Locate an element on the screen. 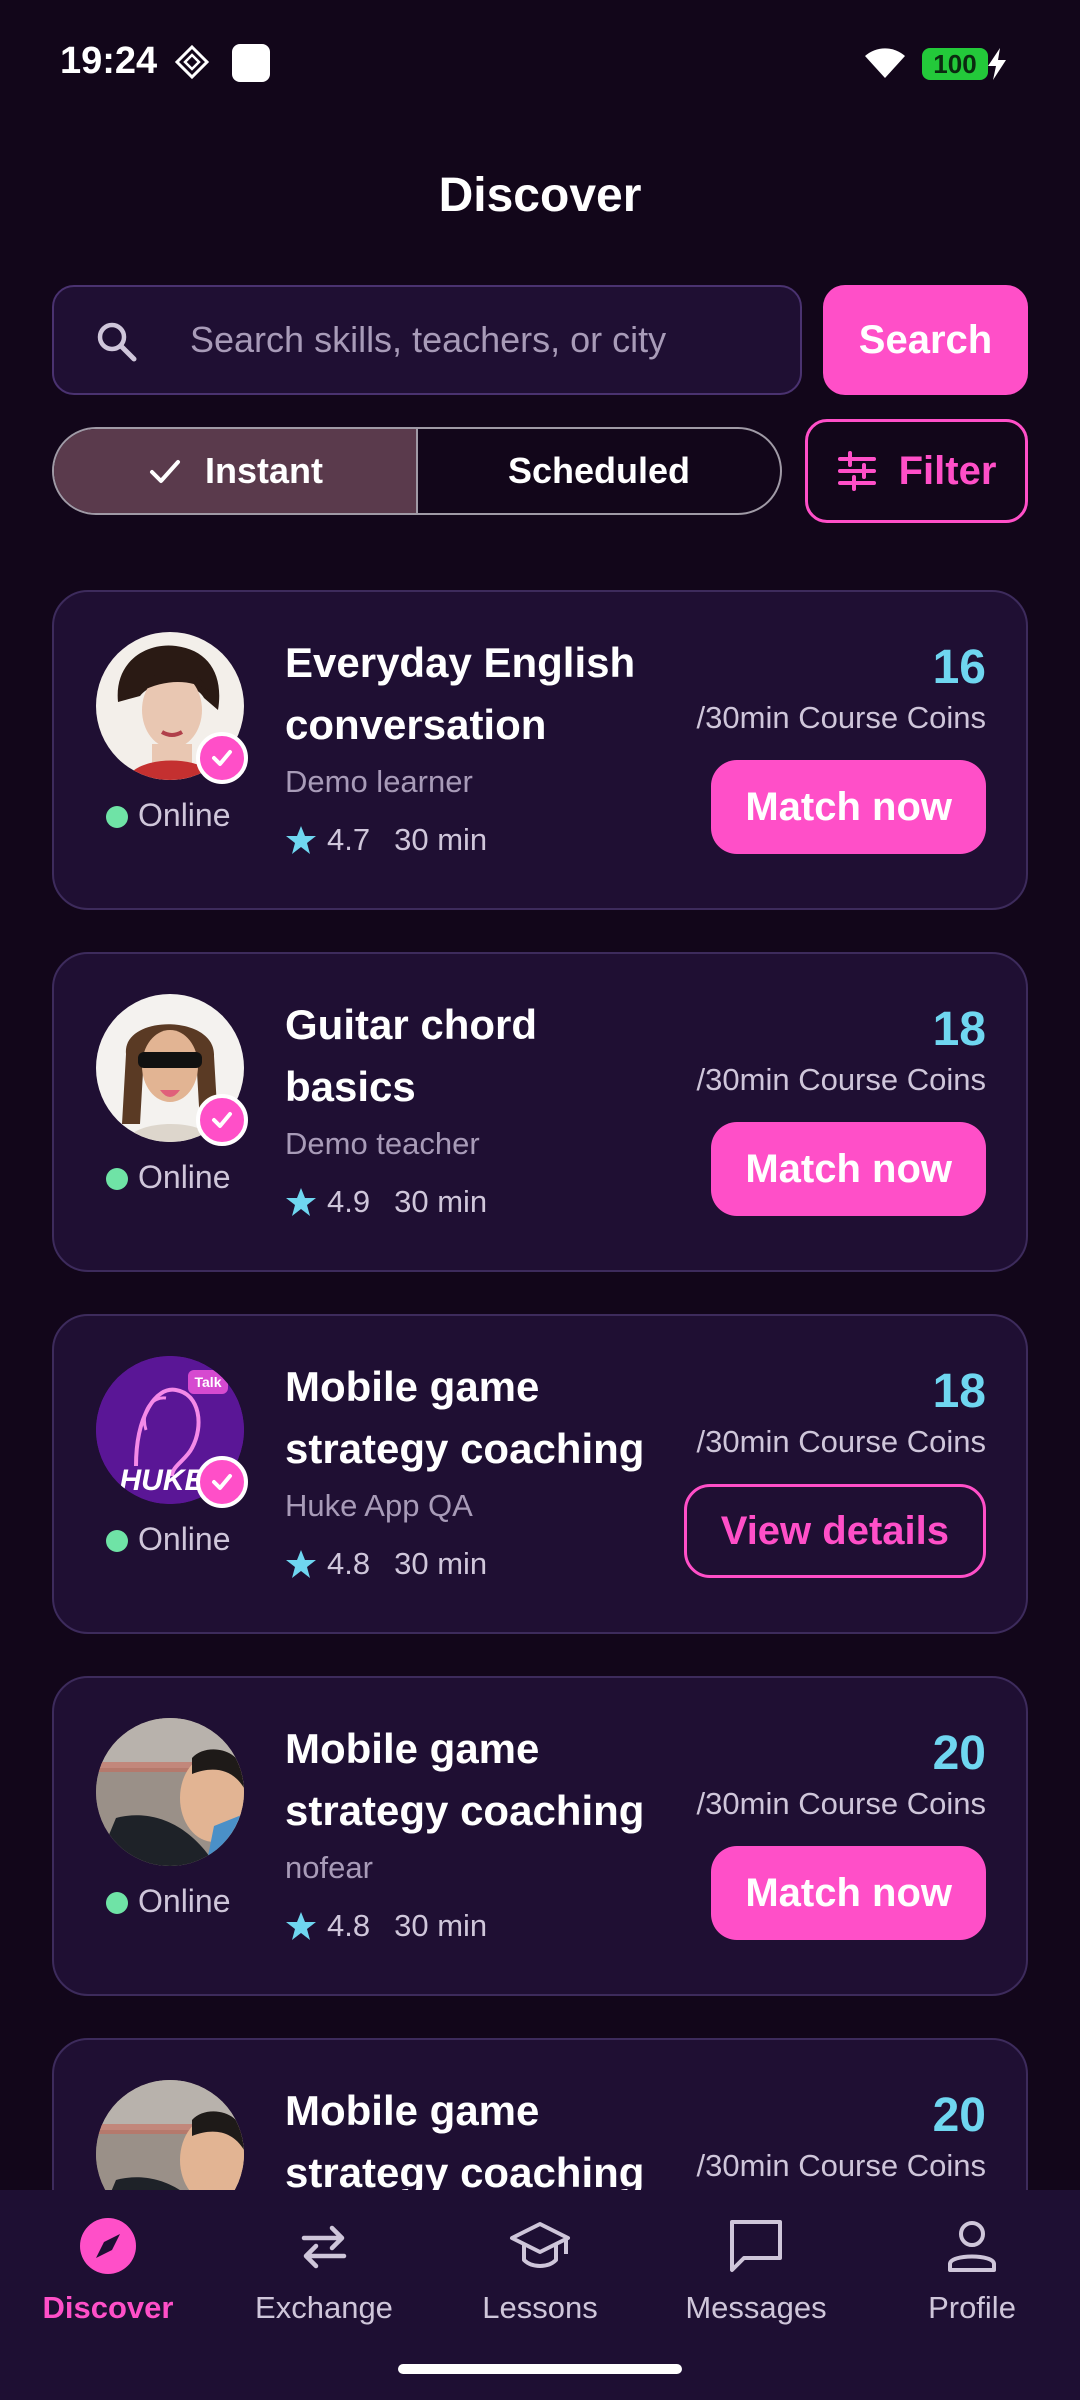 The height and width of the screenshot is (2400, 1080). wifi-icon is located at coordinates (885, 63).